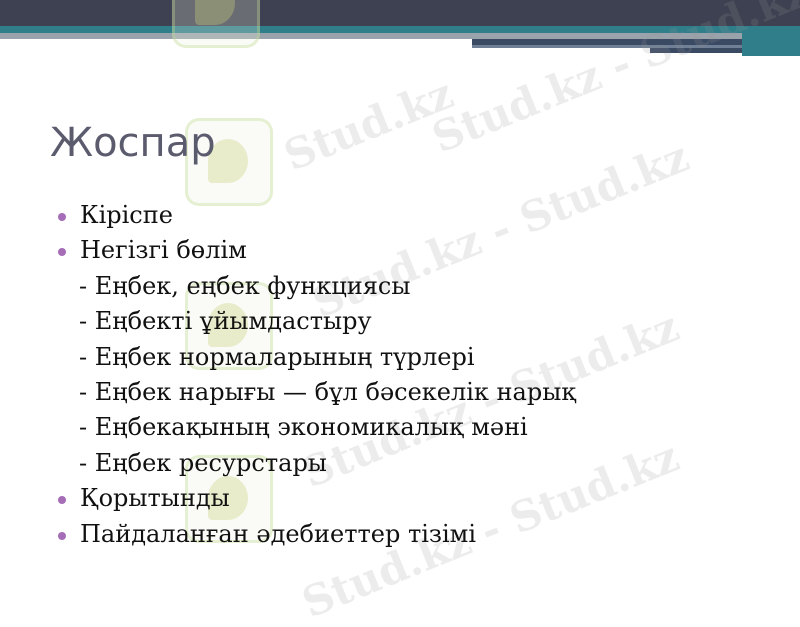  Describe the element at coordinates (126, 215) in the screenshot. I see `outline-item-text: Кіріспе` at that location.